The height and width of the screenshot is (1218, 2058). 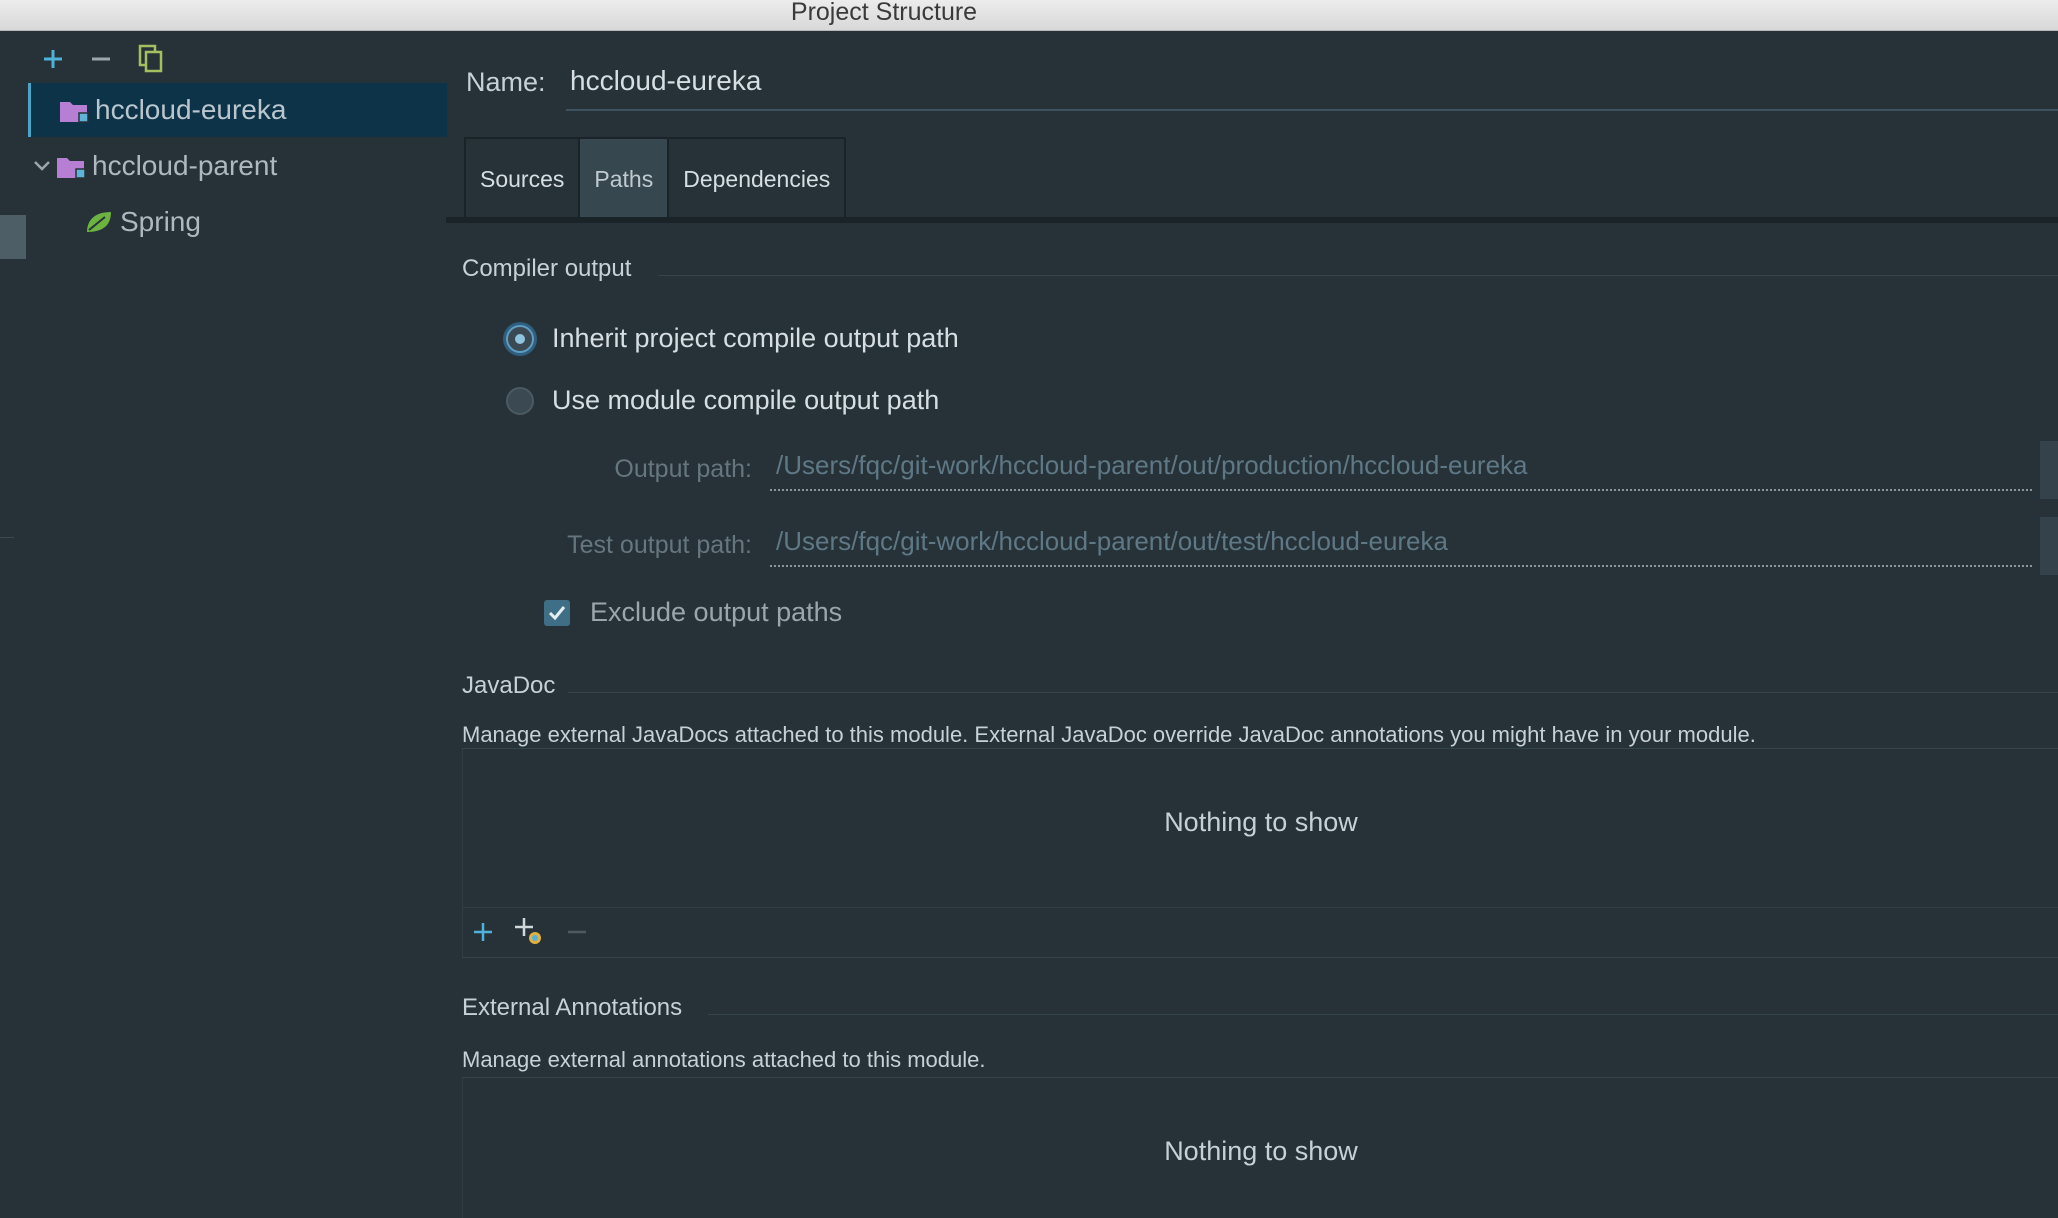 What do you see at coordinates (1312, 85) in the screenshot?
I see `module-name-field: hccloud-eureka` at bounding box center [1312, 85].